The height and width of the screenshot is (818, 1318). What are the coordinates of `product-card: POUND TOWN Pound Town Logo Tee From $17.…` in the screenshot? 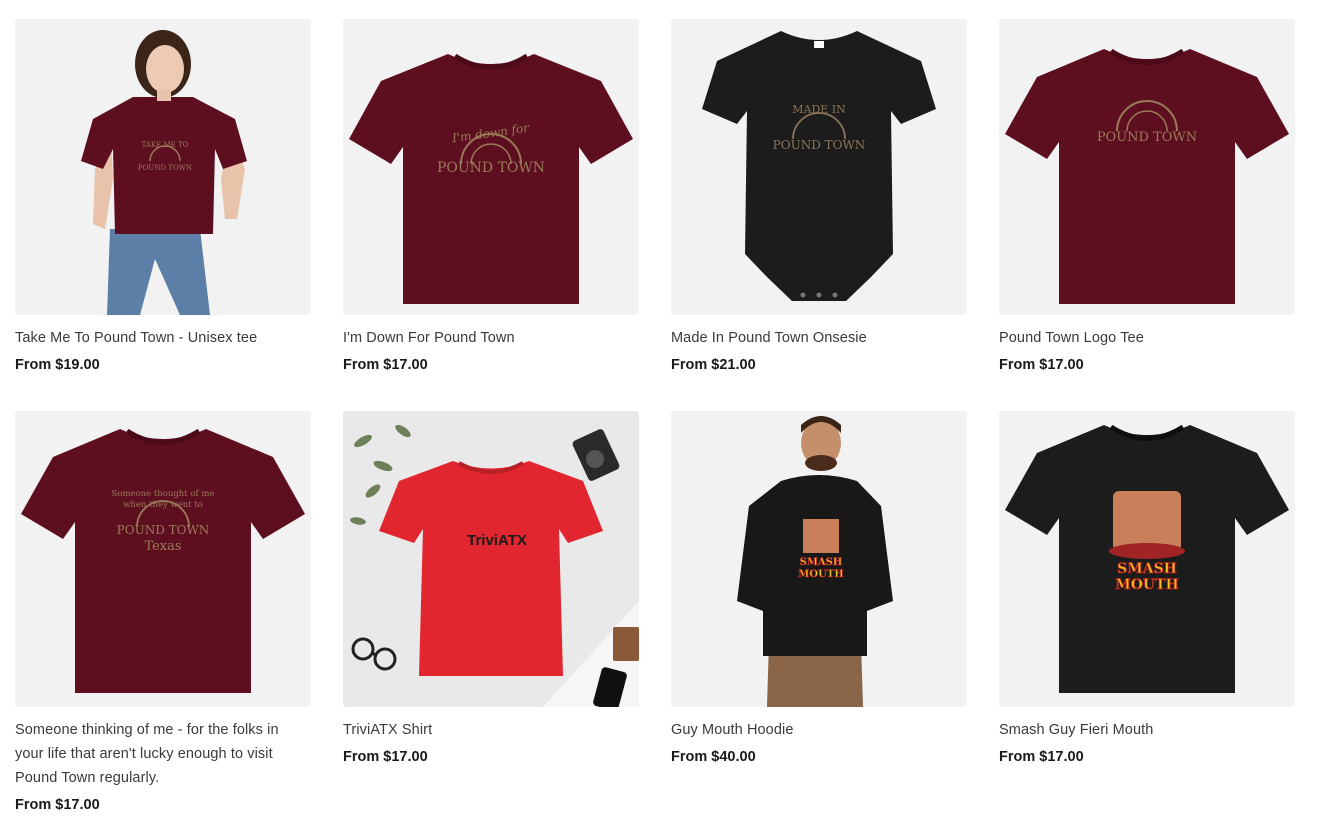 It's located at (1147, 196).